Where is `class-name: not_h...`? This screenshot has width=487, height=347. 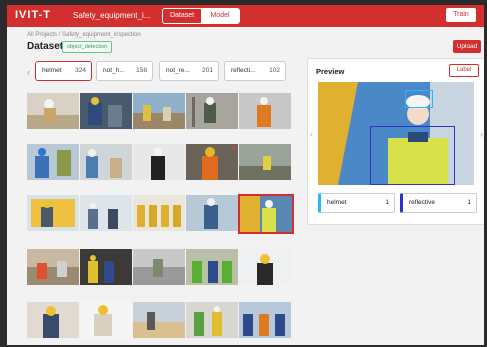 class-name: not_h... is located at coordinates (114, 70).